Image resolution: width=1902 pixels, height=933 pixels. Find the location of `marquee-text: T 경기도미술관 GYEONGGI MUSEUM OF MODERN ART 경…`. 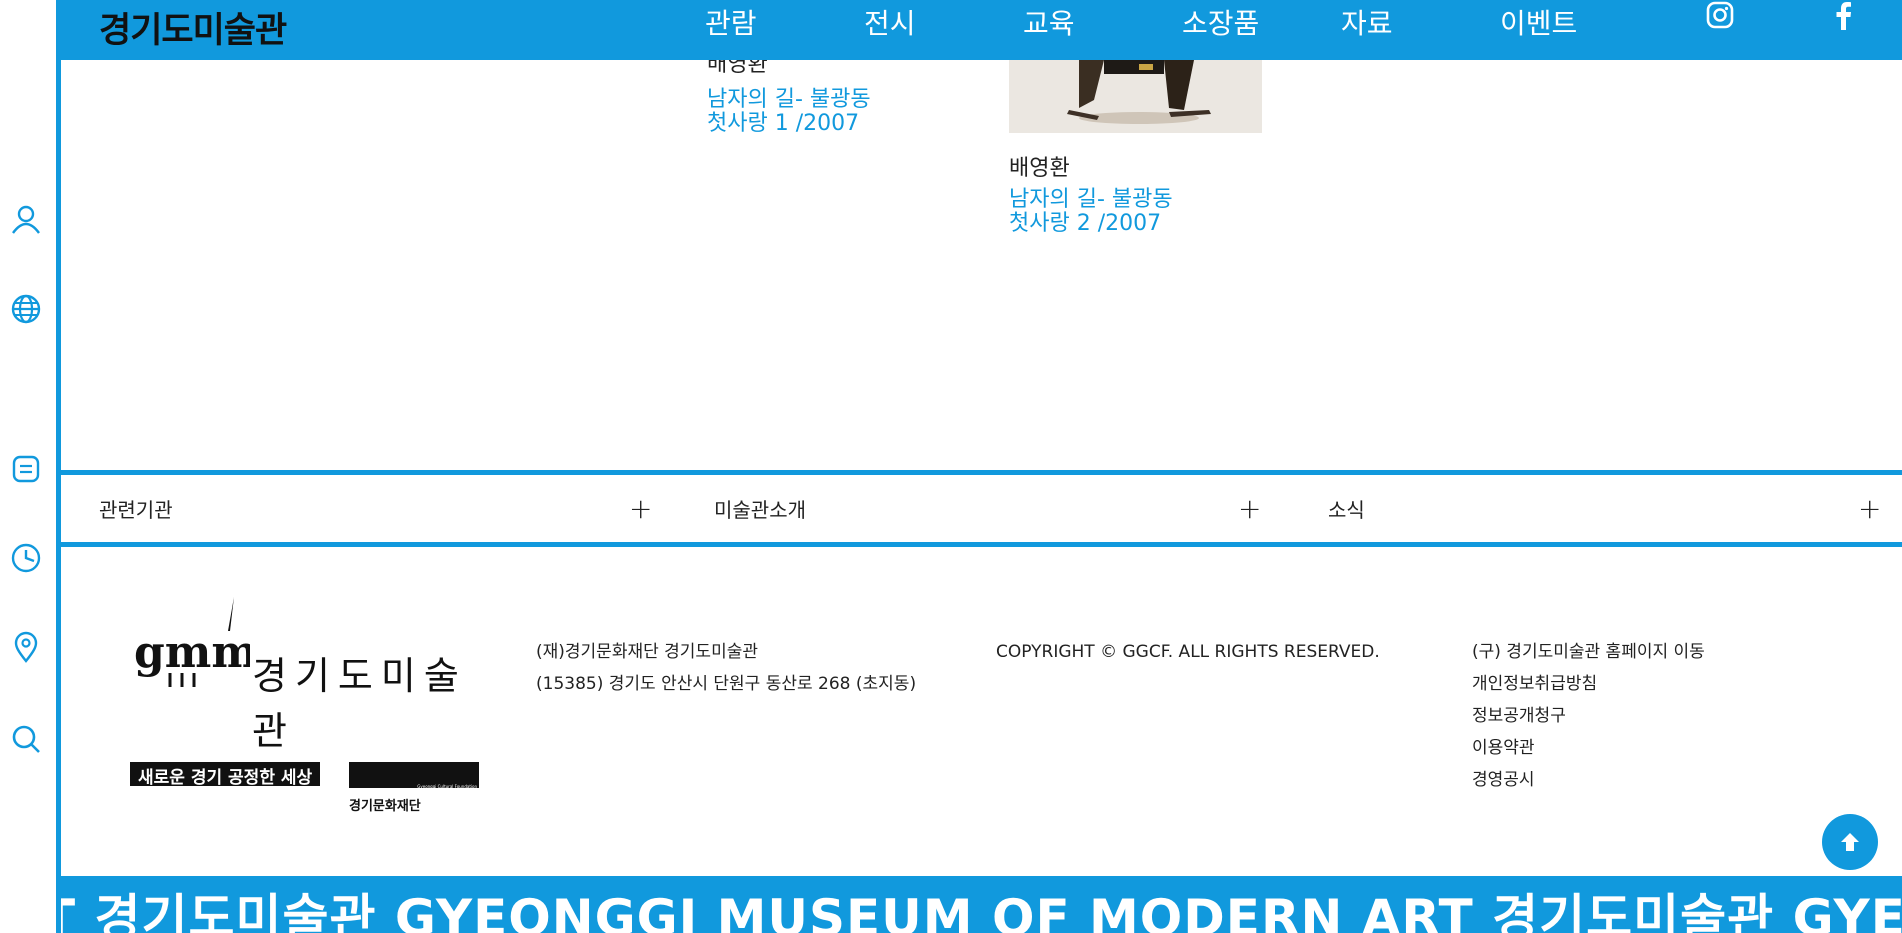

marquee-text: T 경기도미술관 GYEONGGI MUSEUM OF MODERN ART 경… is located at coordinates (981, 911).